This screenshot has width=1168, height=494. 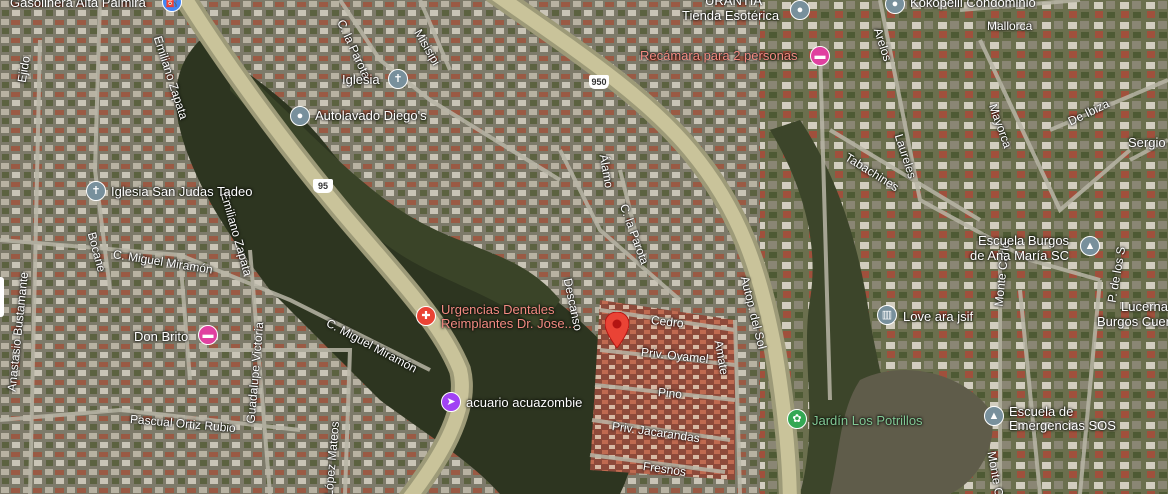 I want to click on poi-love-label: Love ara jsif, so click(x=938, y=317).